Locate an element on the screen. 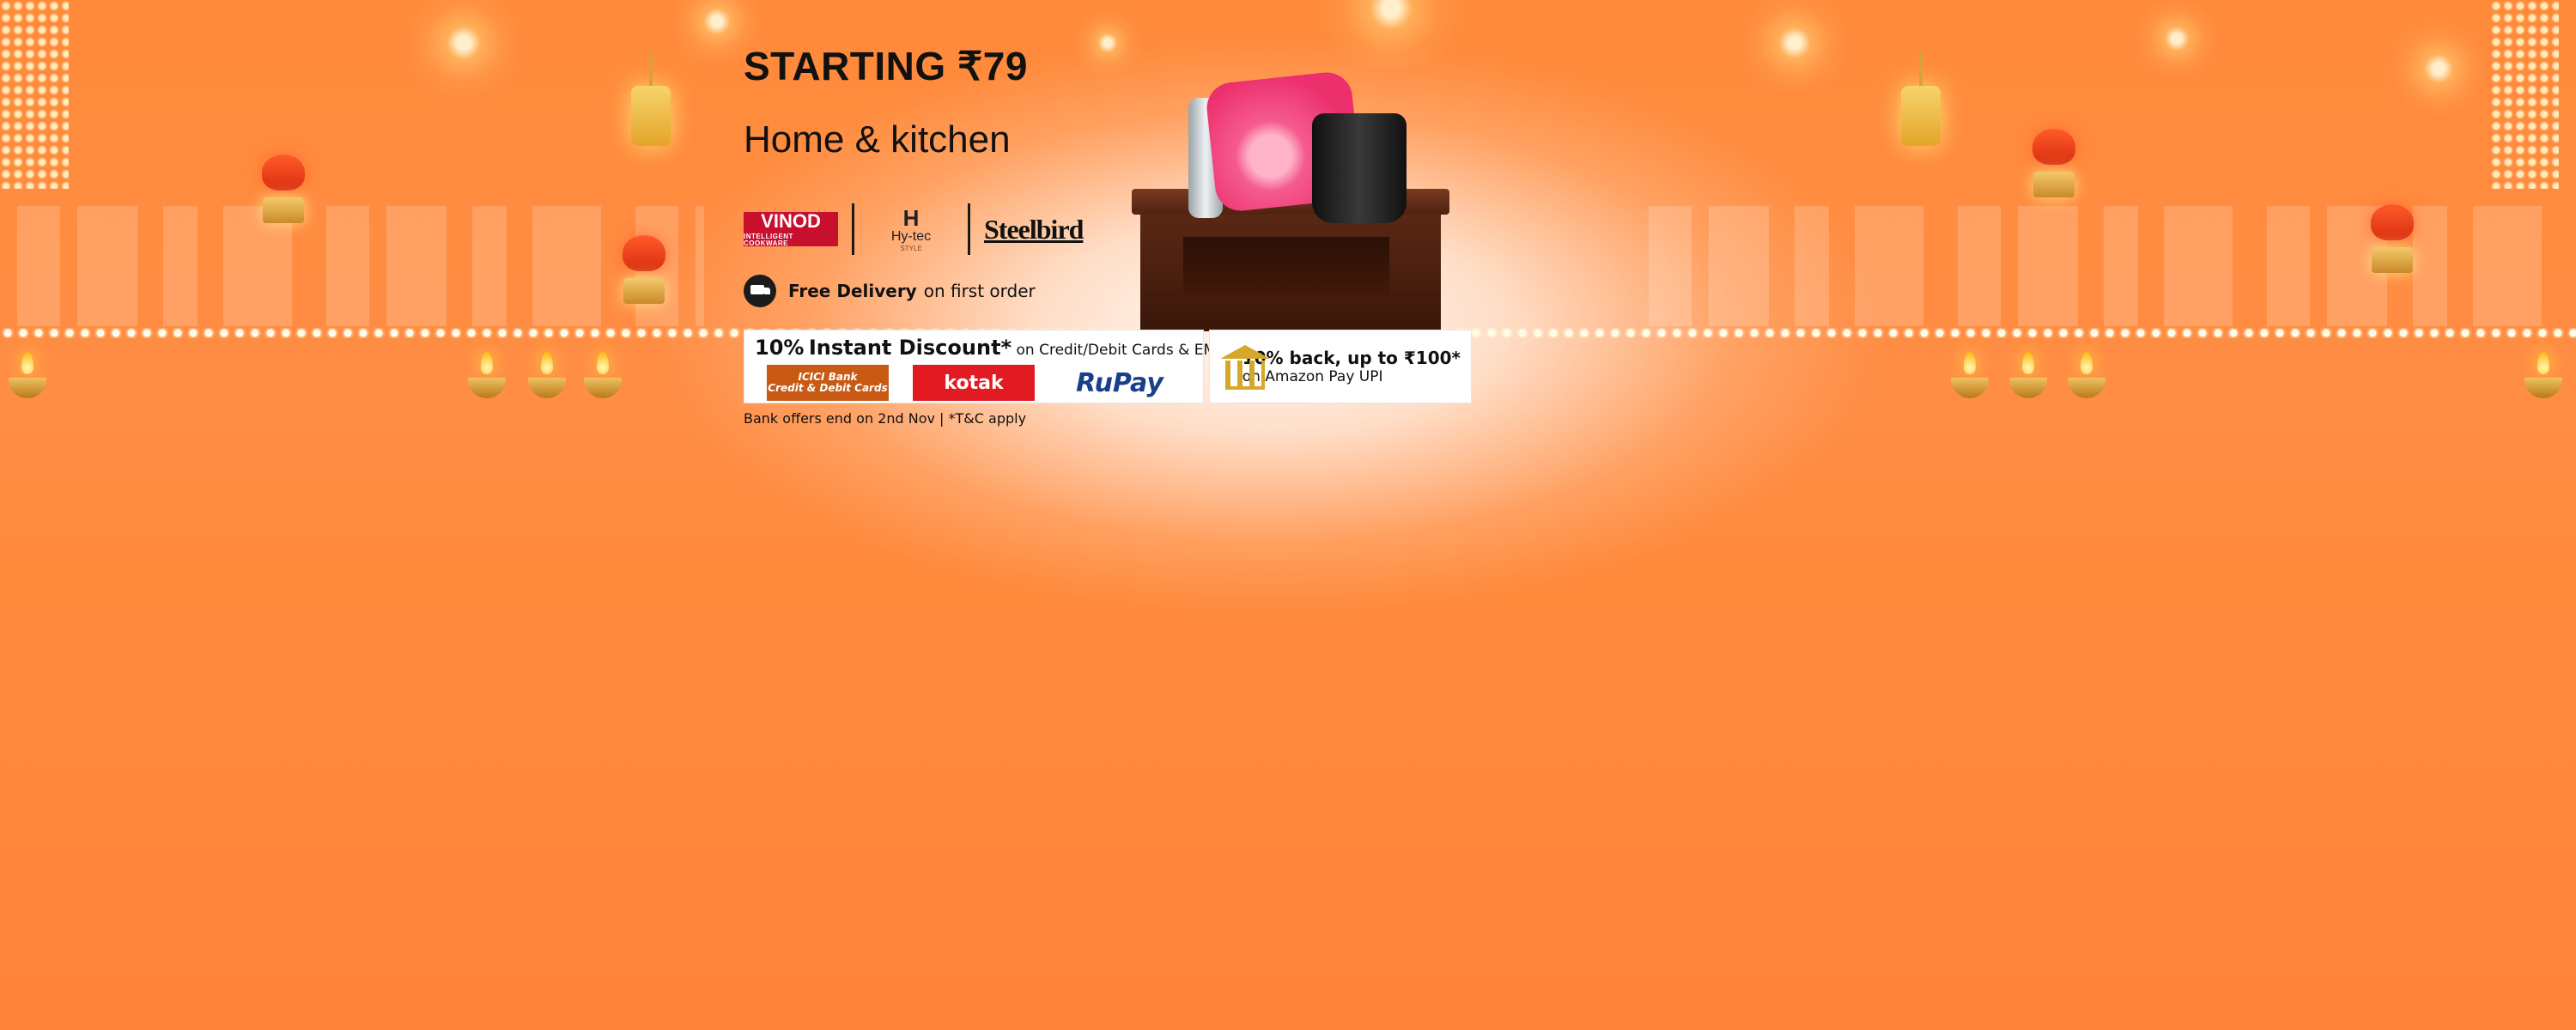  headline: STARTING ₹79 is located at coordinates (886, 66).